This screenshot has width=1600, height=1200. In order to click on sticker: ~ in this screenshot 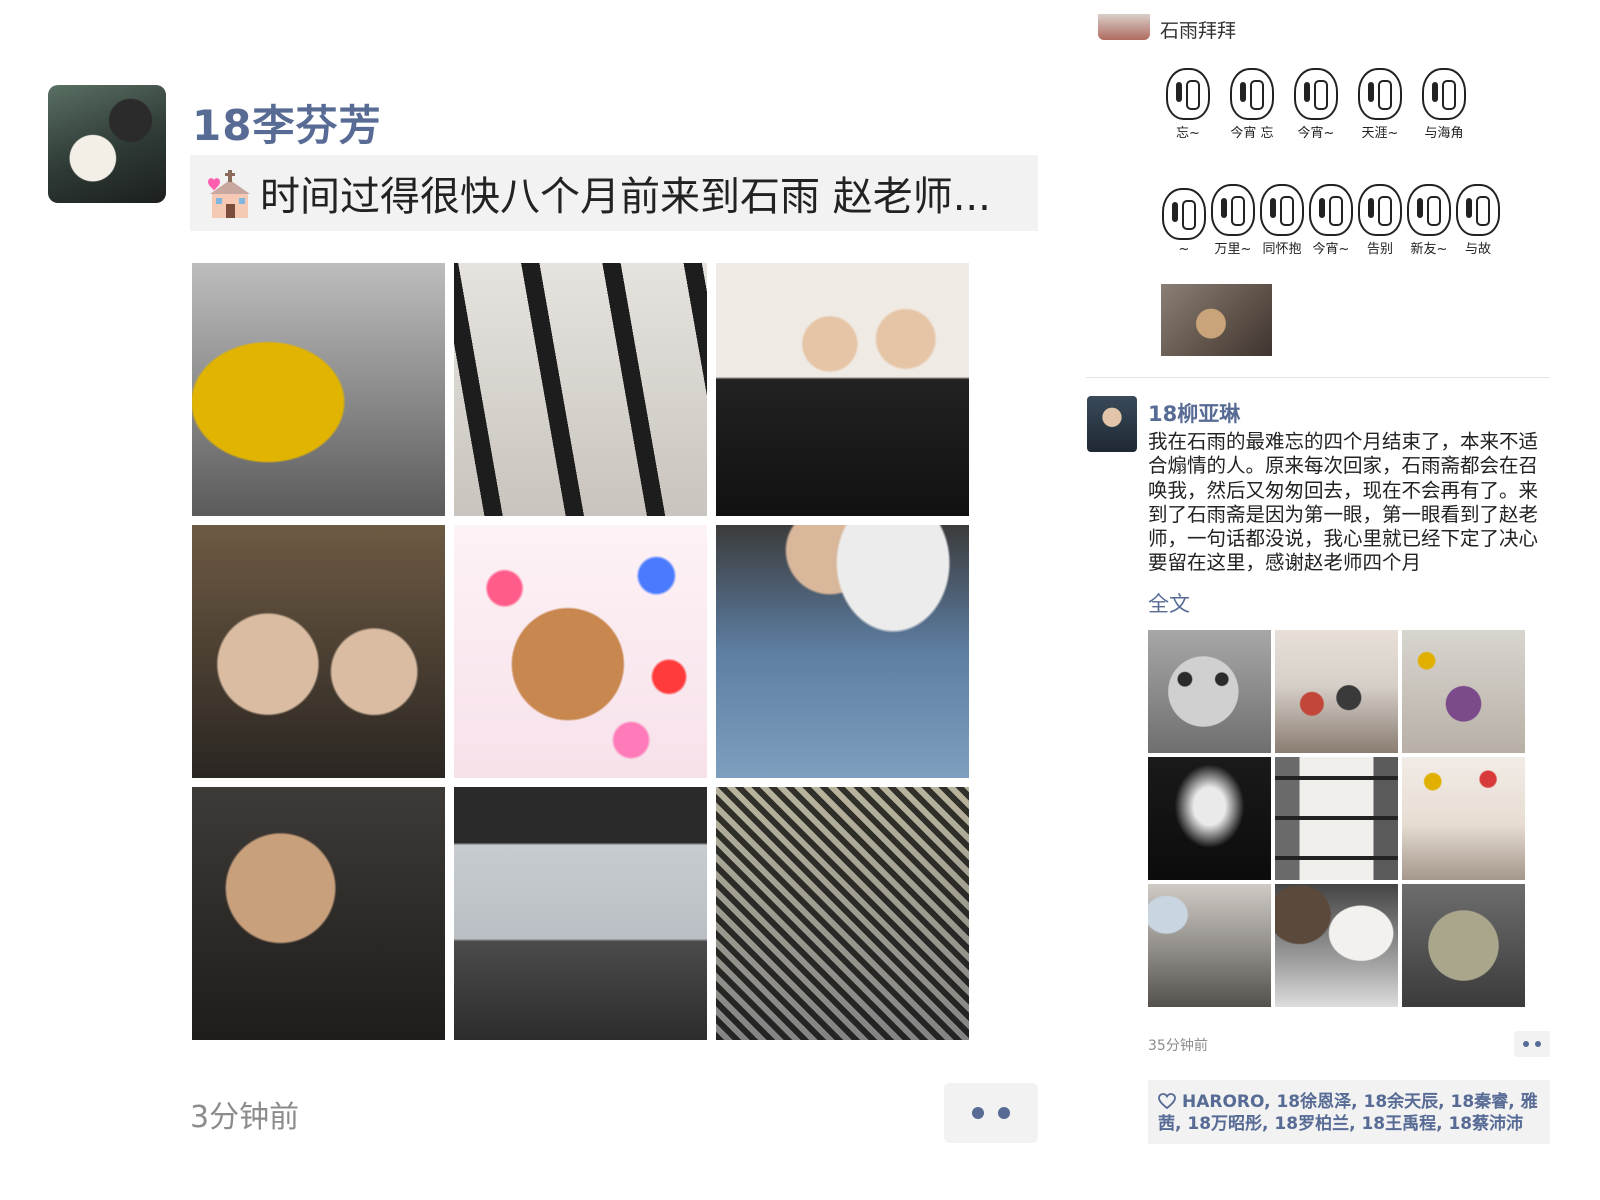, I will do `click(1184, 222)`.